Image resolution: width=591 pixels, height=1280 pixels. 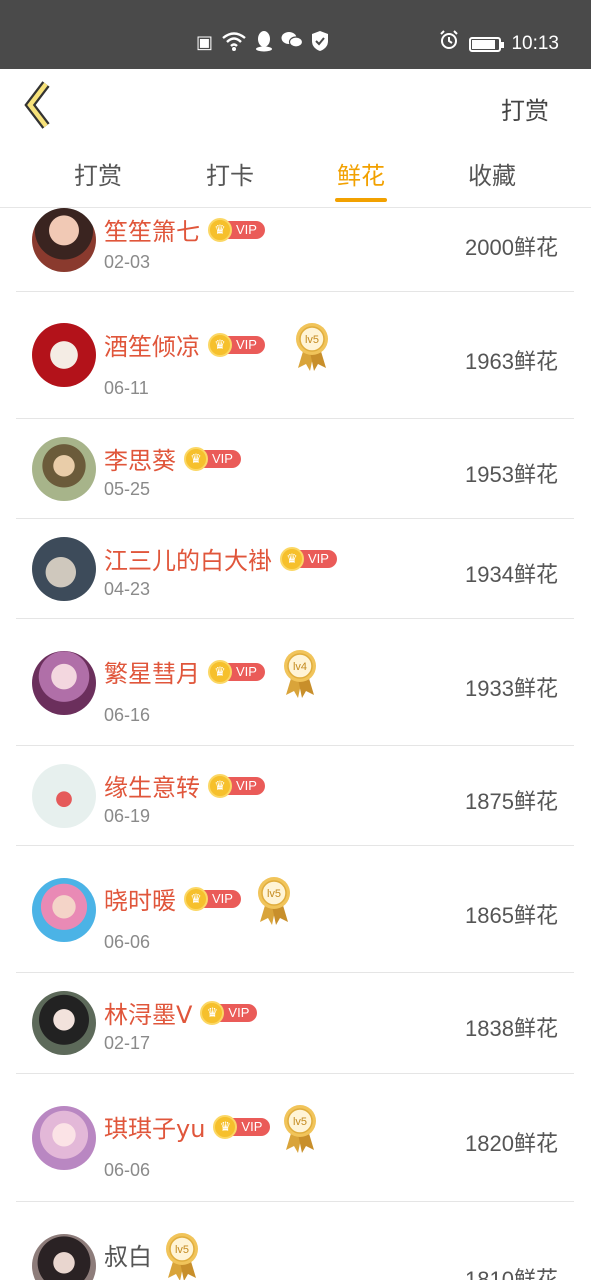 I want to click on list-item: 琪琪子yu ♛ VIP lv5 06-06 1820鲜花, so click(x=295, y=1138).